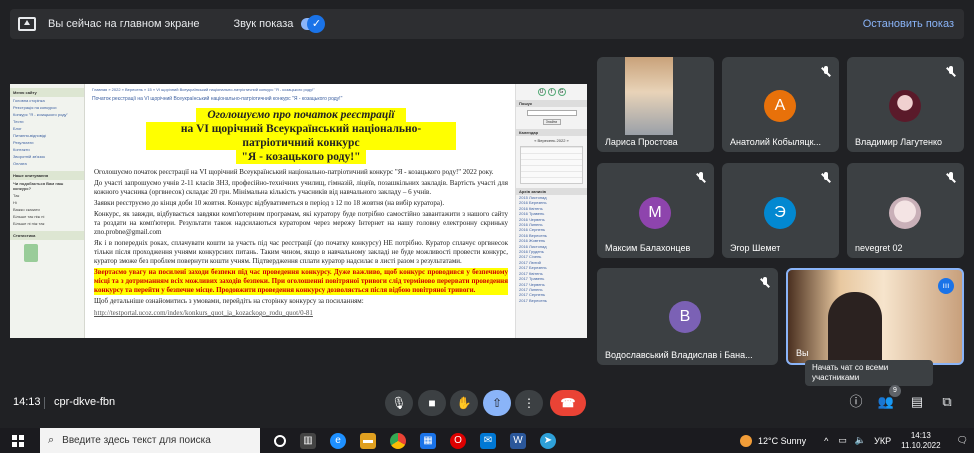  I want to click on social-icon-g: G, so click(561, 92).